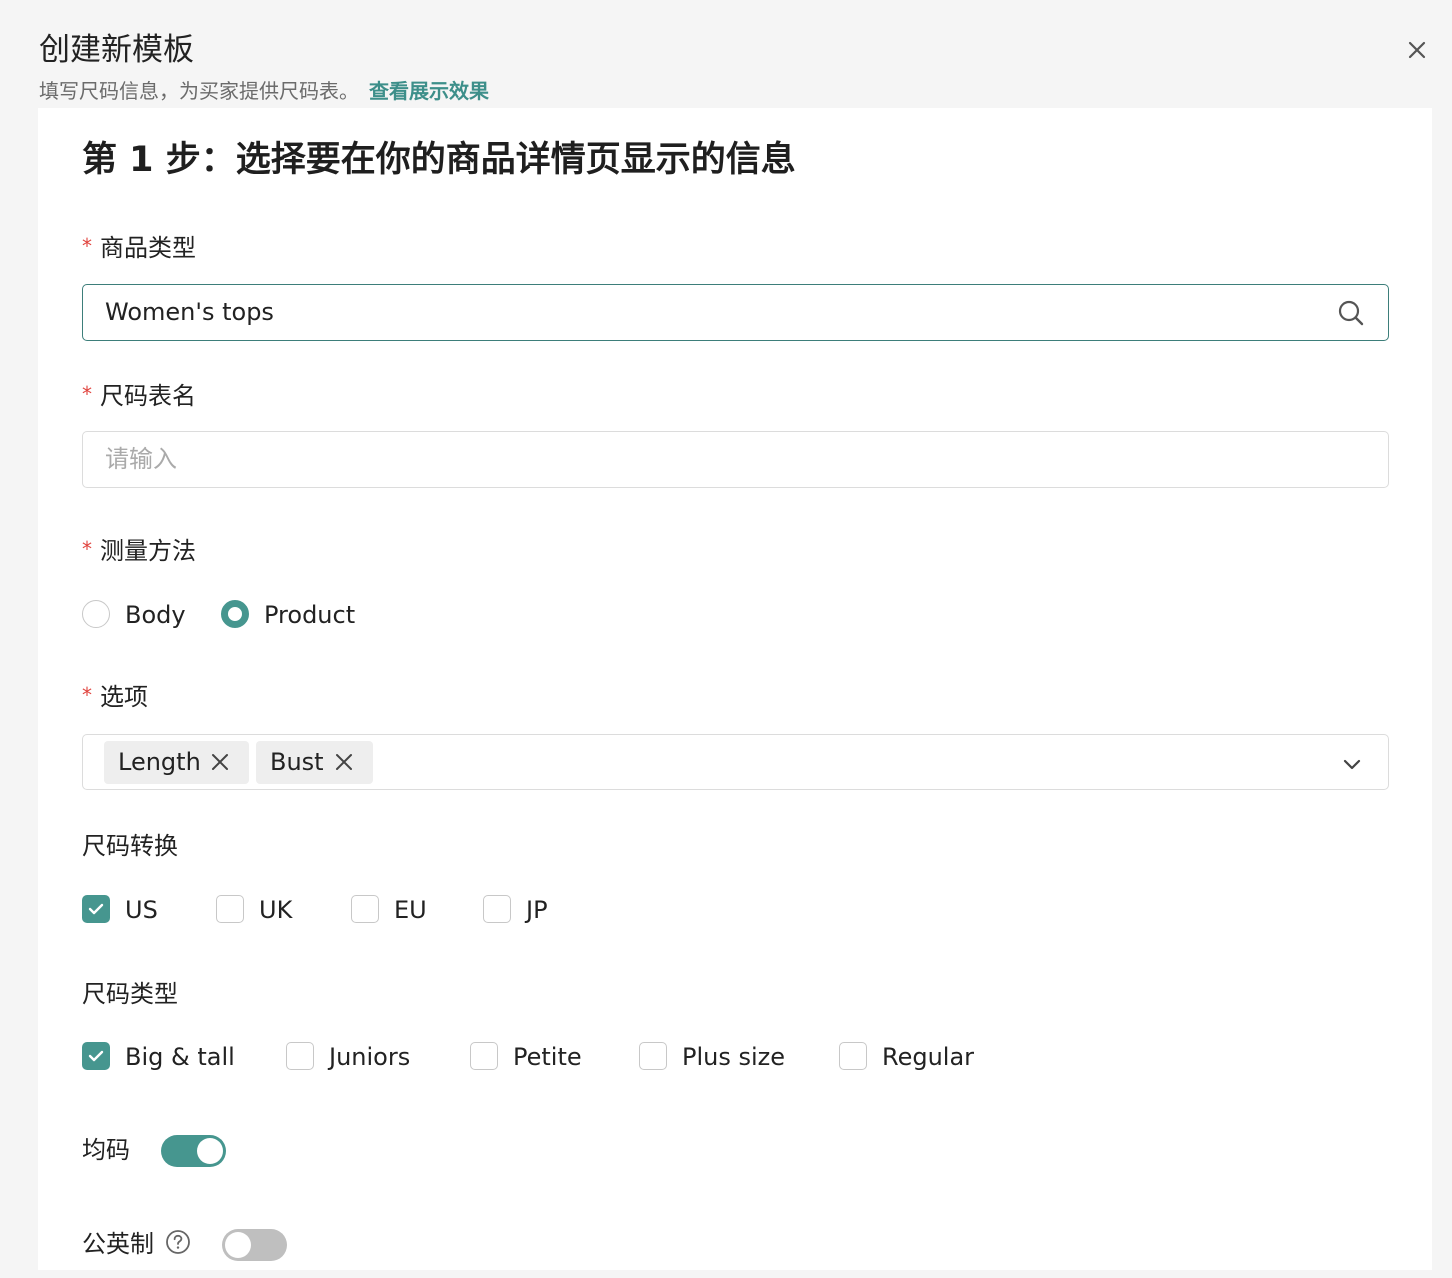  I want to click on checkbox-juniors: Juniors, so click(361, 1057).